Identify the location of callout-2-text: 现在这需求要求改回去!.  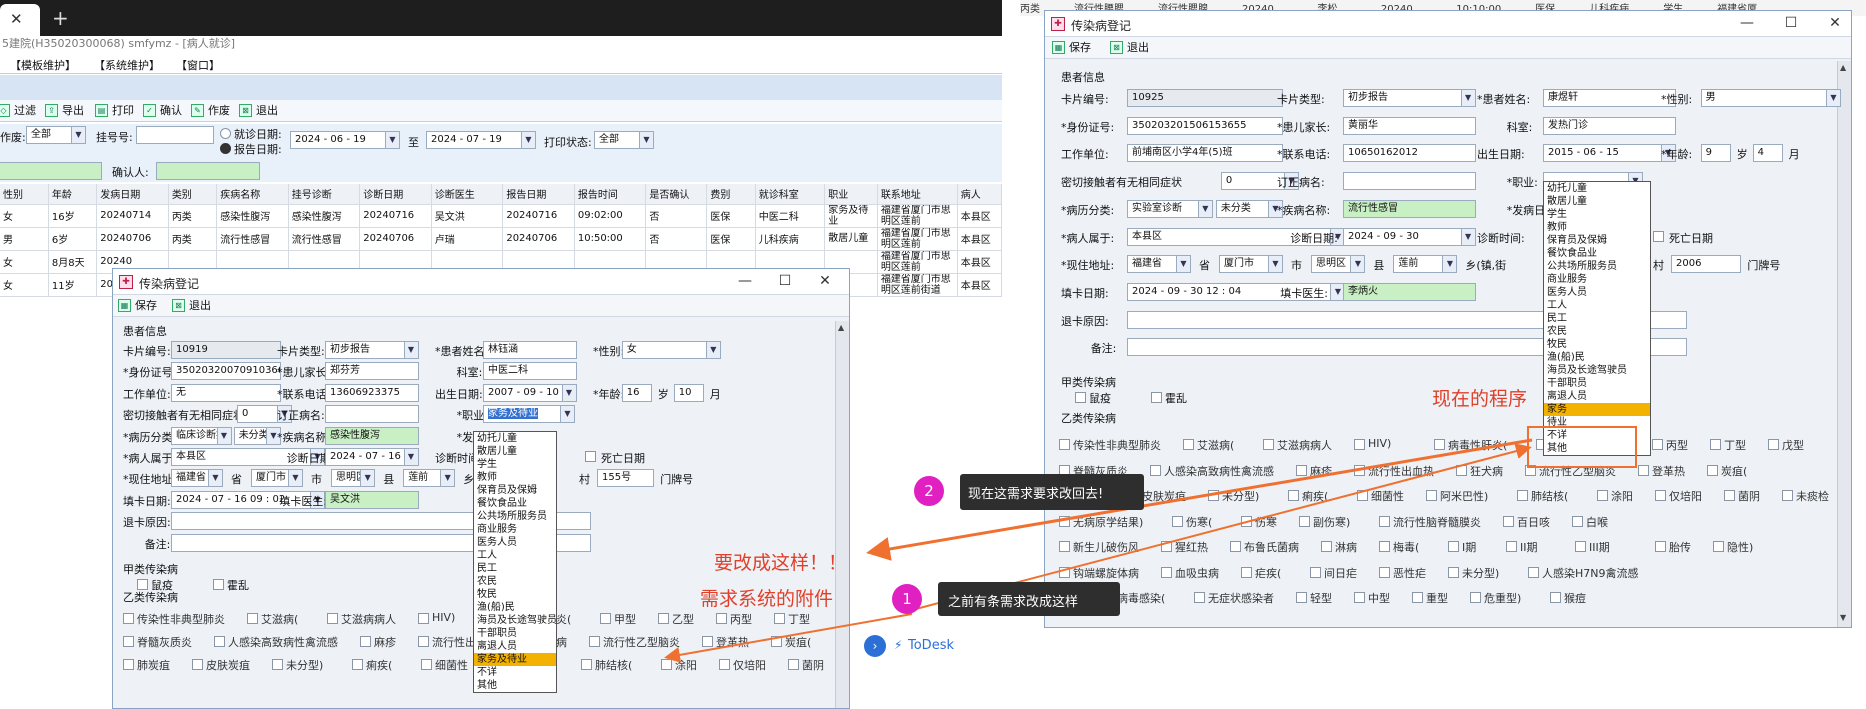
(1036, 494).